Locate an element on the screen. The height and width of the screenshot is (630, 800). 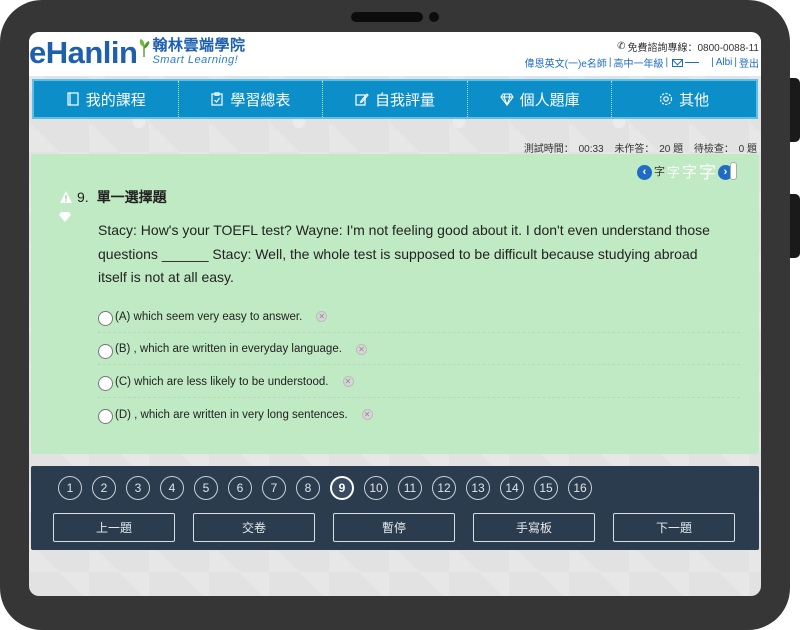
logo-cn-title: 翰林雲端學院 is located at coordinates (199, 45).